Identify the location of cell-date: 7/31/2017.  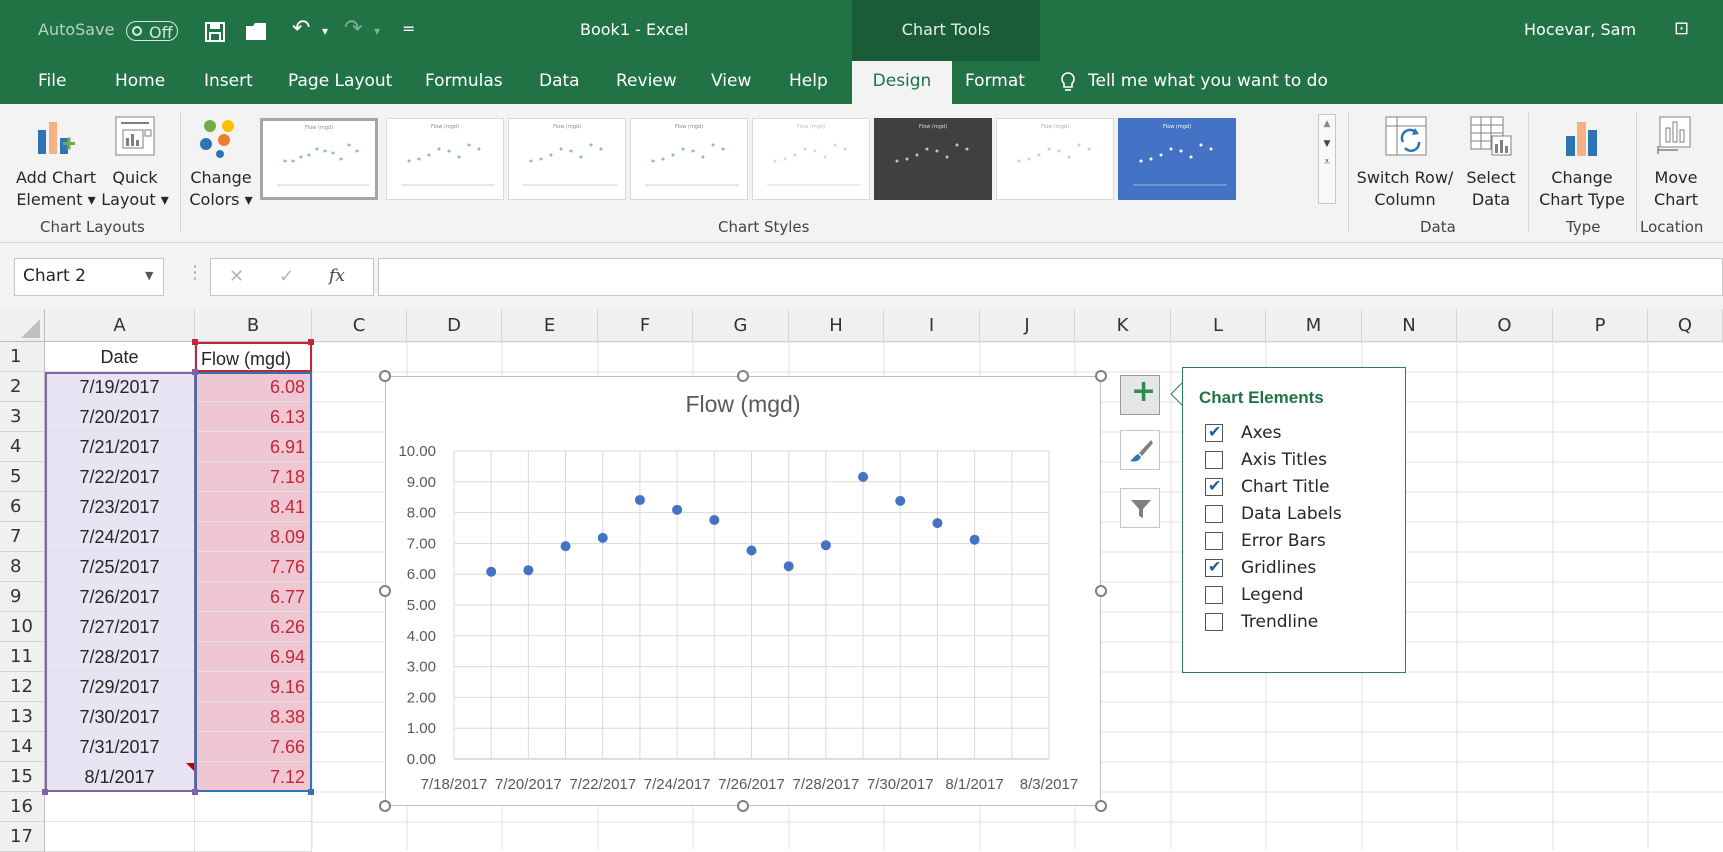
(120, 747).